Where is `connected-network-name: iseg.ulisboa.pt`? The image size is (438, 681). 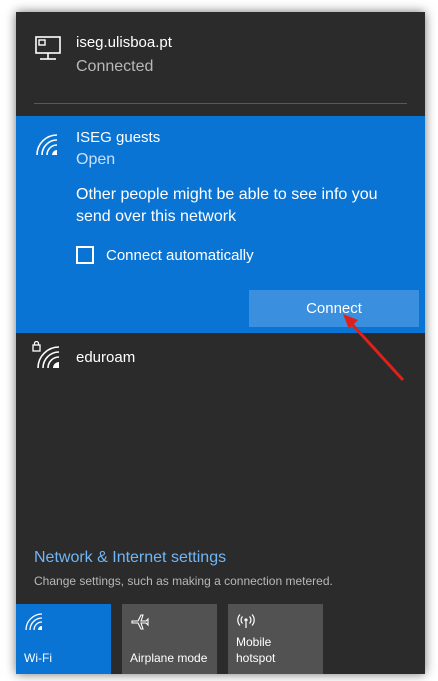
connected-network-name: iseg.ulisboa.pt is located at coordinates (124, 42).